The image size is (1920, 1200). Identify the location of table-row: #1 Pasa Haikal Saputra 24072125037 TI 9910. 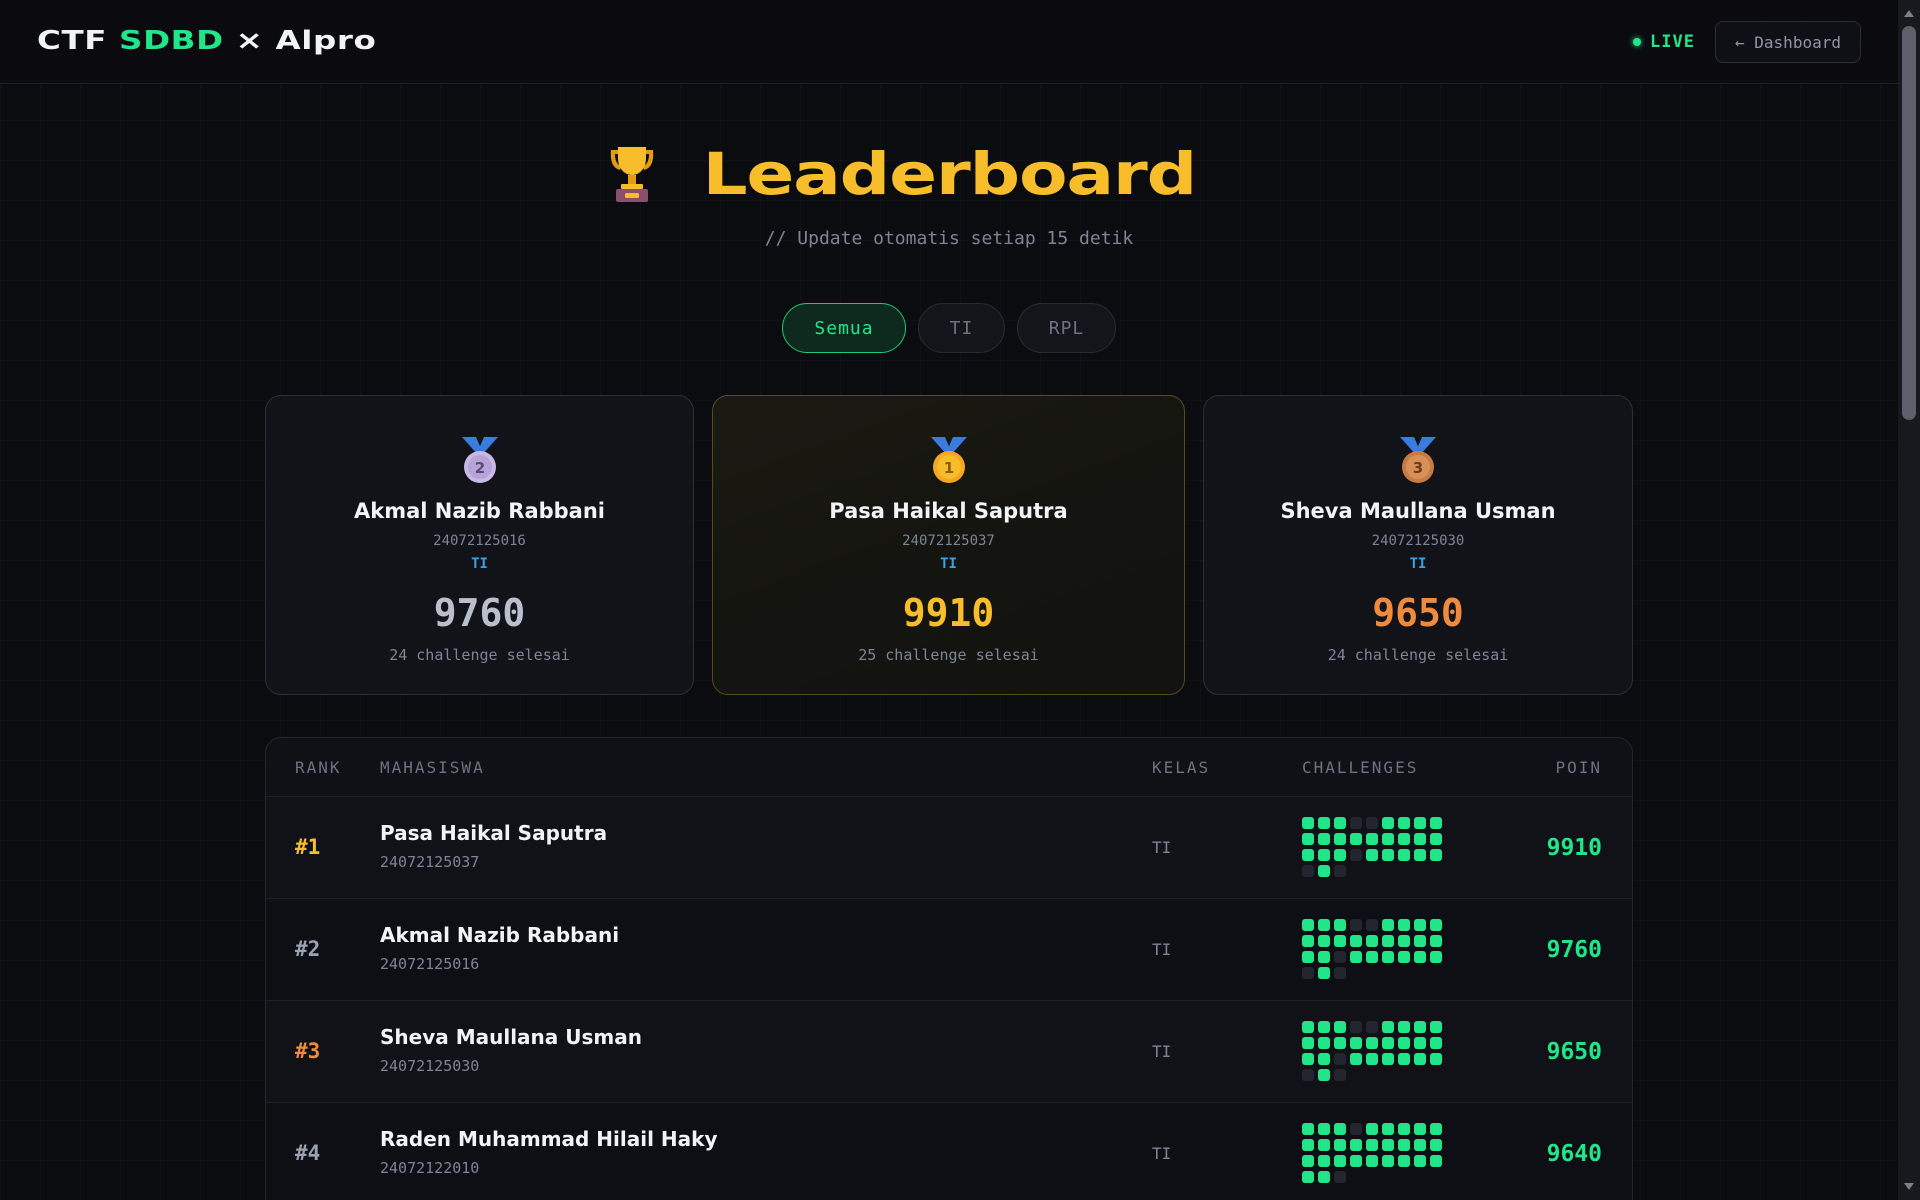
(949, 848).